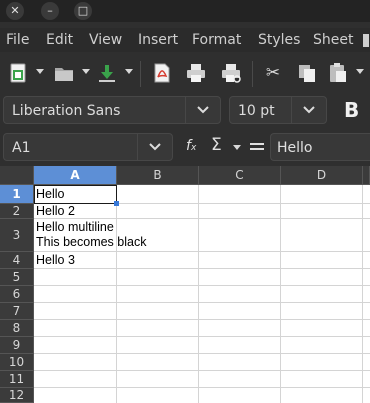  I want to click on export-pdf-button, so click(162, 73).